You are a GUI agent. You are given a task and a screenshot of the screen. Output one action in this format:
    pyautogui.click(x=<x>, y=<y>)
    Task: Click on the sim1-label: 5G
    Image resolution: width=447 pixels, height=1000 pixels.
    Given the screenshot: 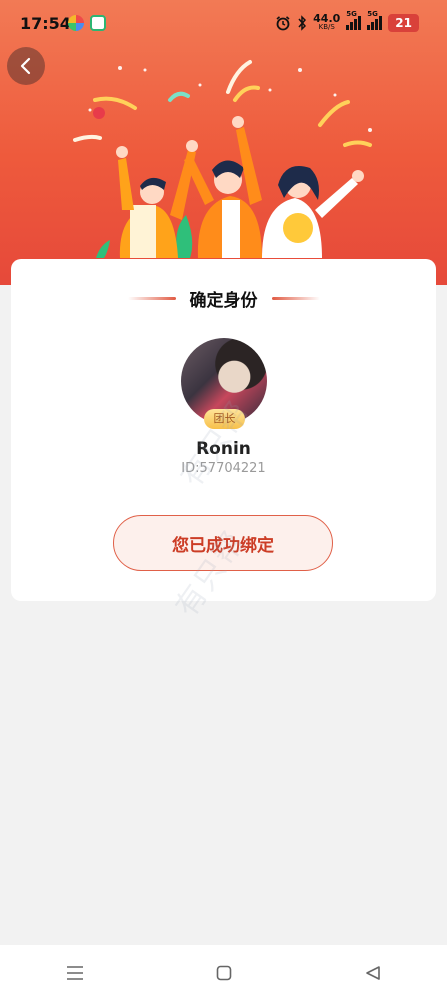 What is the action you would take?
    pyautogui.click(x=351, y=14)
    